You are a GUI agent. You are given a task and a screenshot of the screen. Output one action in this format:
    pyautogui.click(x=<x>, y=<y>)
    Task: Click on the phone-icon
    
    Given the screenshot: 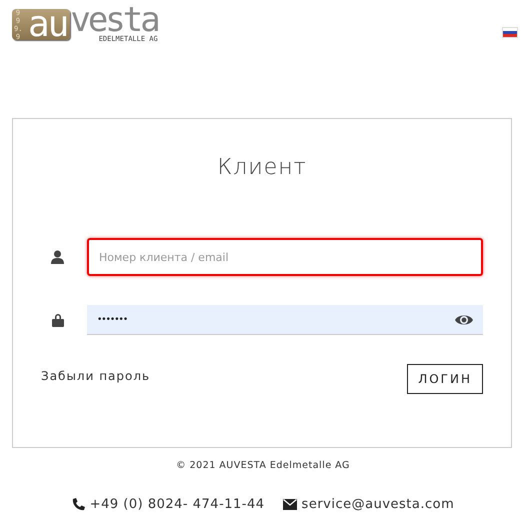 What is the action you would take?
    pyautogui.click(x=78, y=504)
    